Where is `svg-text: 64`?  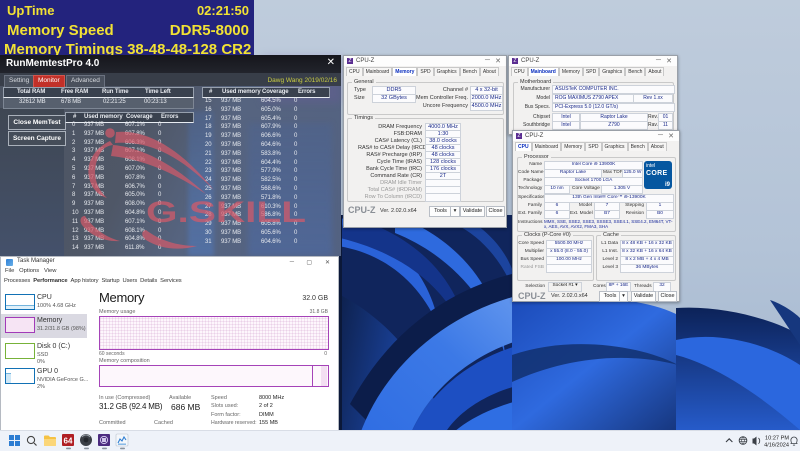
svg-text: 64 is located at coordinates (68, 441).